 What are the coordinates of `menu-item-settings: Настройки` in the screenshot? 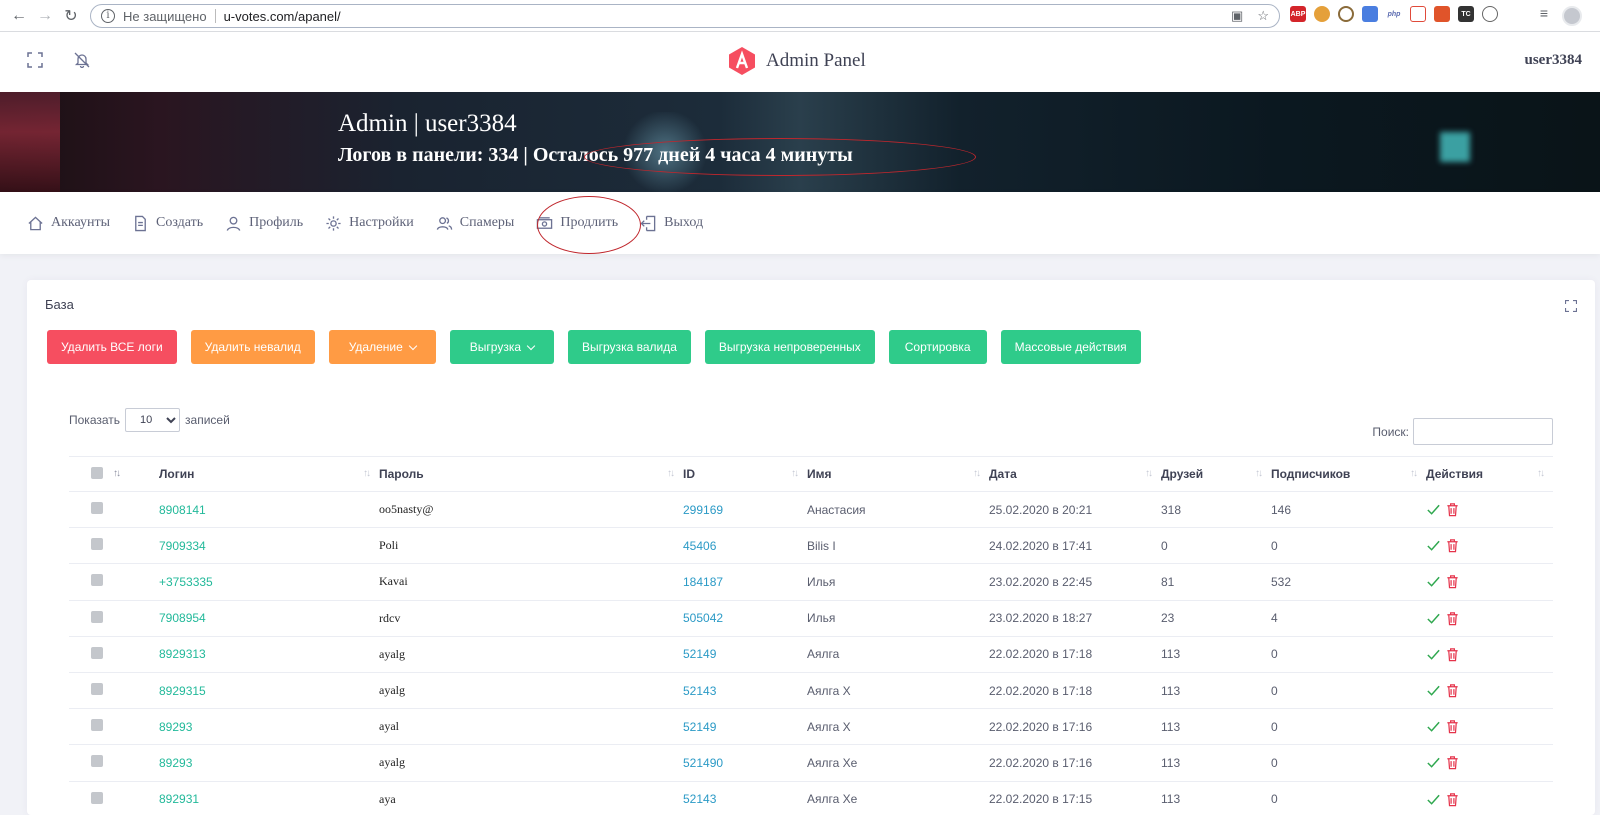 It's located at (369, 223).